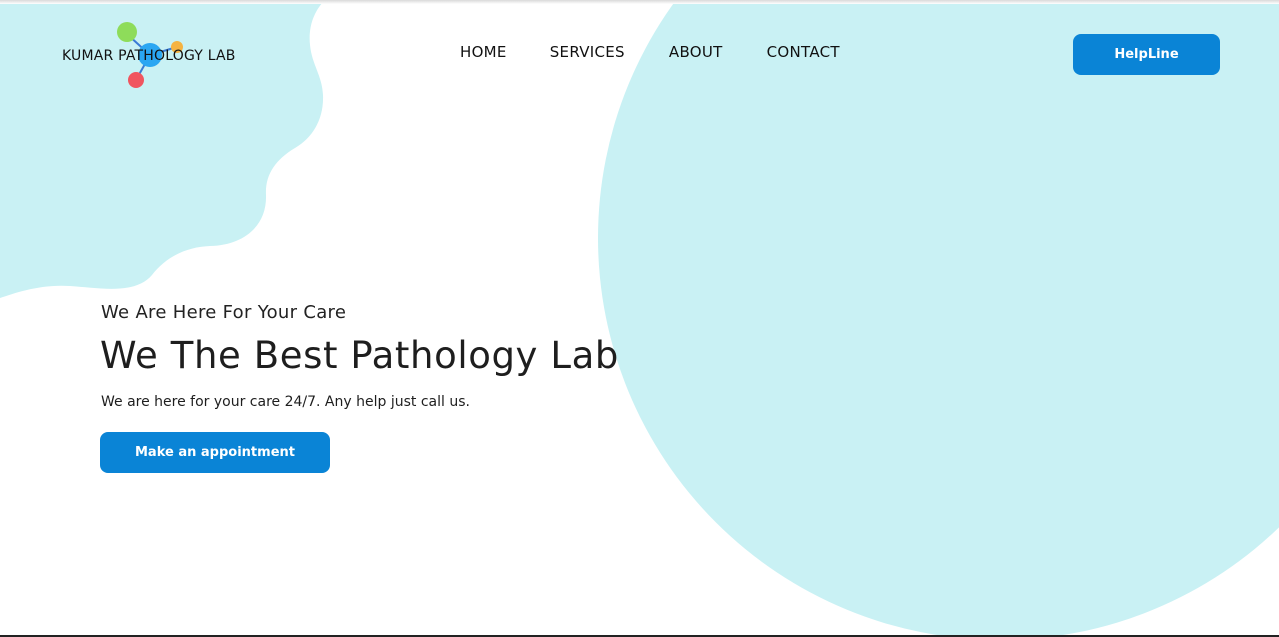  Describe the element at coordinates (359, 355) in the screenshot. I see `hero-title: We The Best Pathology Lab` at that location.